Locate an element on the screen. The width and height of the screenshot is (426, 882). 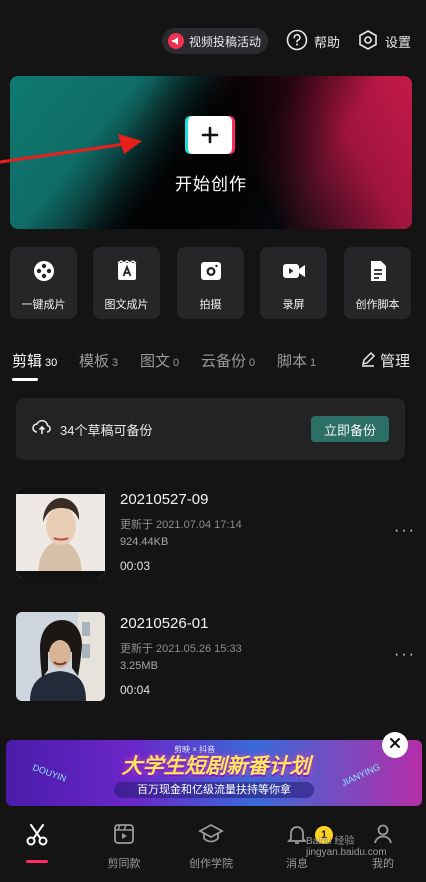
tool-camera: 拍摄 is located at coordinates (210, 283).